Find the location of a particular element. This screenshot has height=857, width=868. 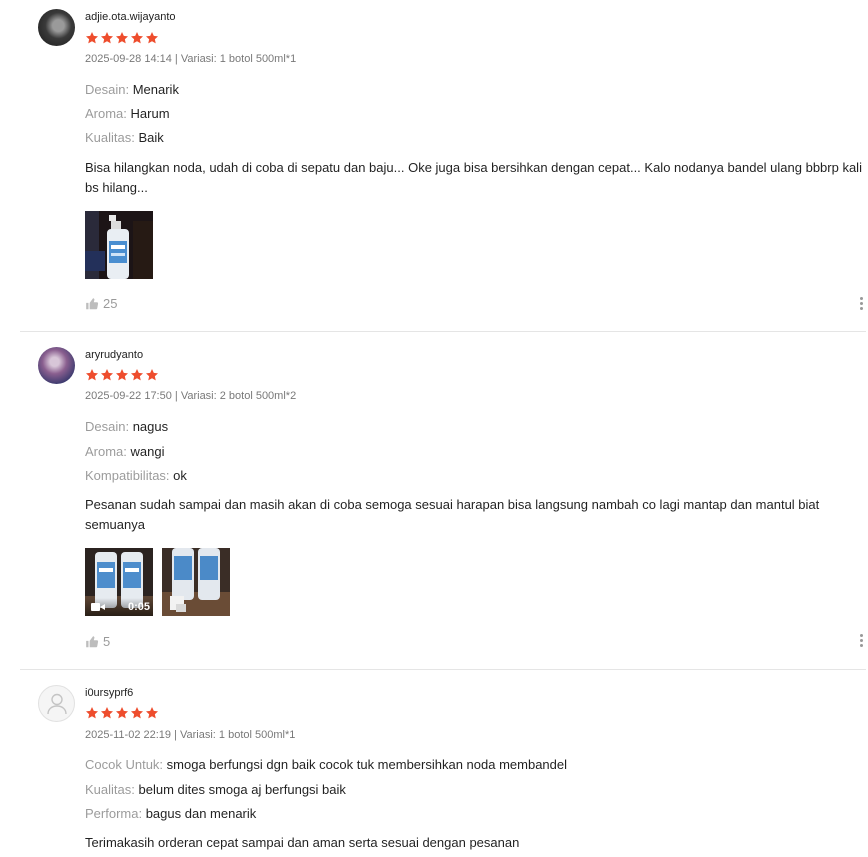

attribute-compatibility: Kompatibilitas: ok is located at coordinates (136, 475).